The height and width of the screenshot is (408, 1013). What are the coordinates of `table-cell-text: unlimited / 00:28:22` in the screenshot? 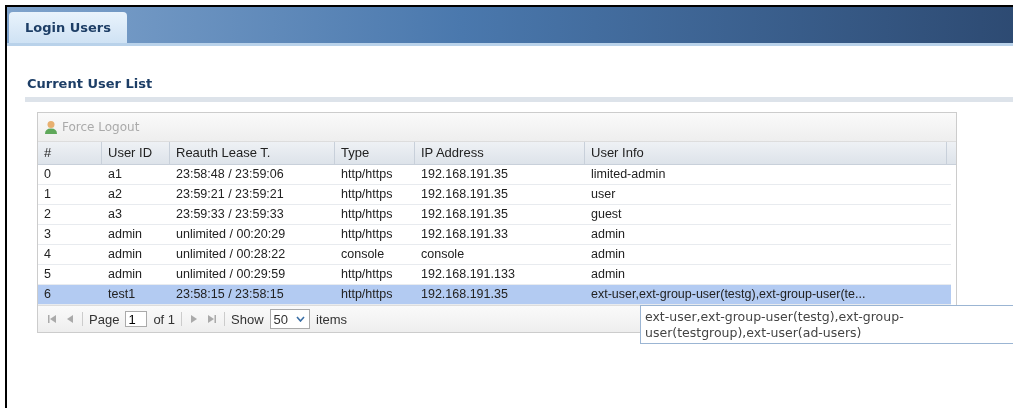 It's located at (231, 254).